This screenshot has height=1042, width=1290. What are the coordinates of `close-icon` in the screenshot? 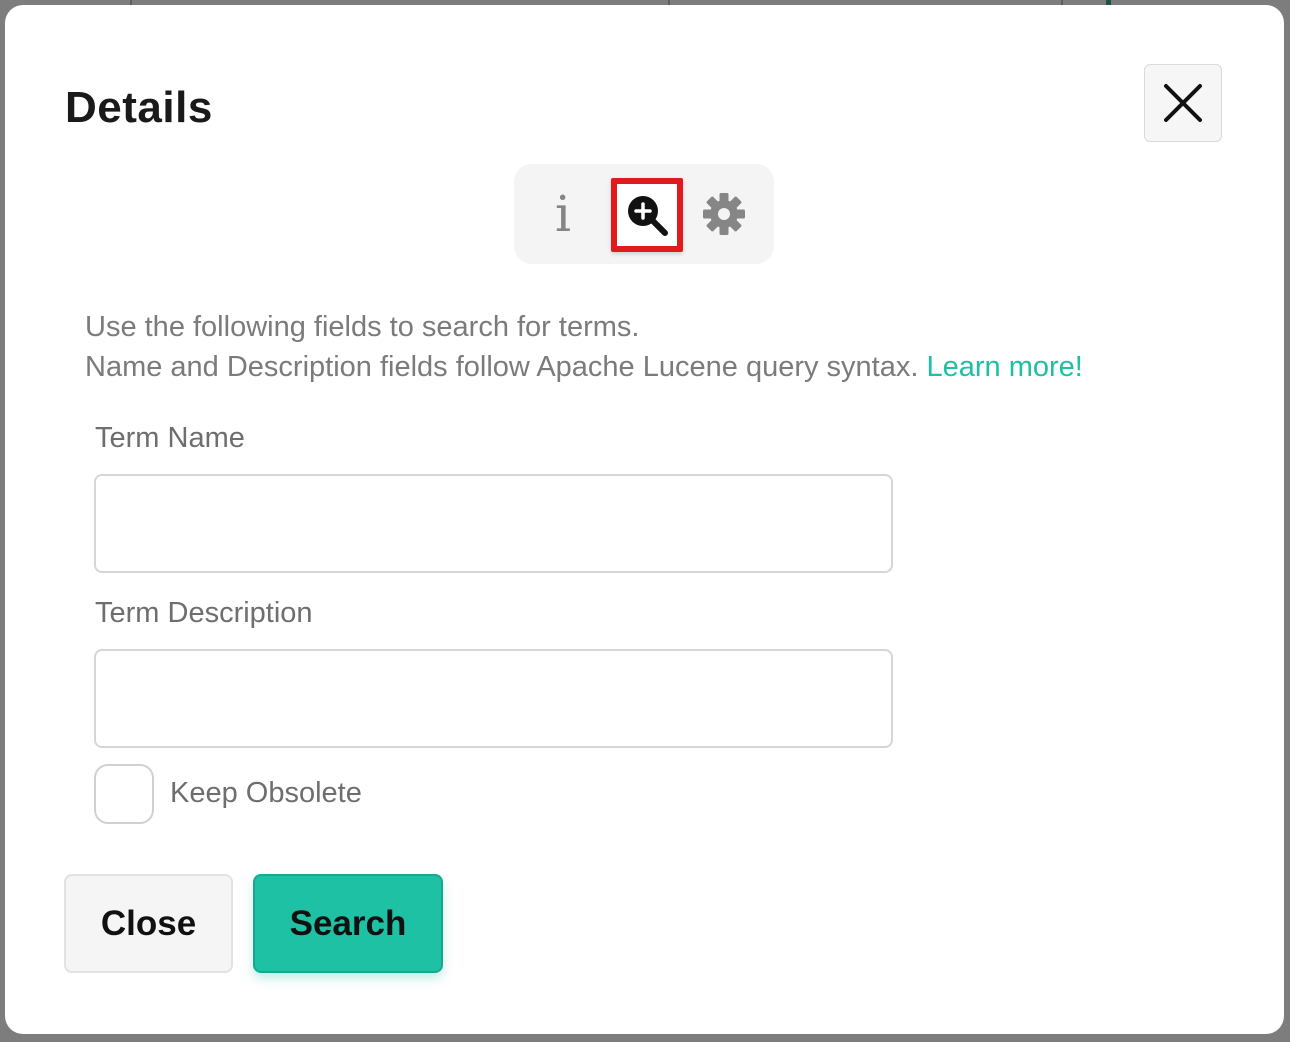 It's located at (1183, 103).